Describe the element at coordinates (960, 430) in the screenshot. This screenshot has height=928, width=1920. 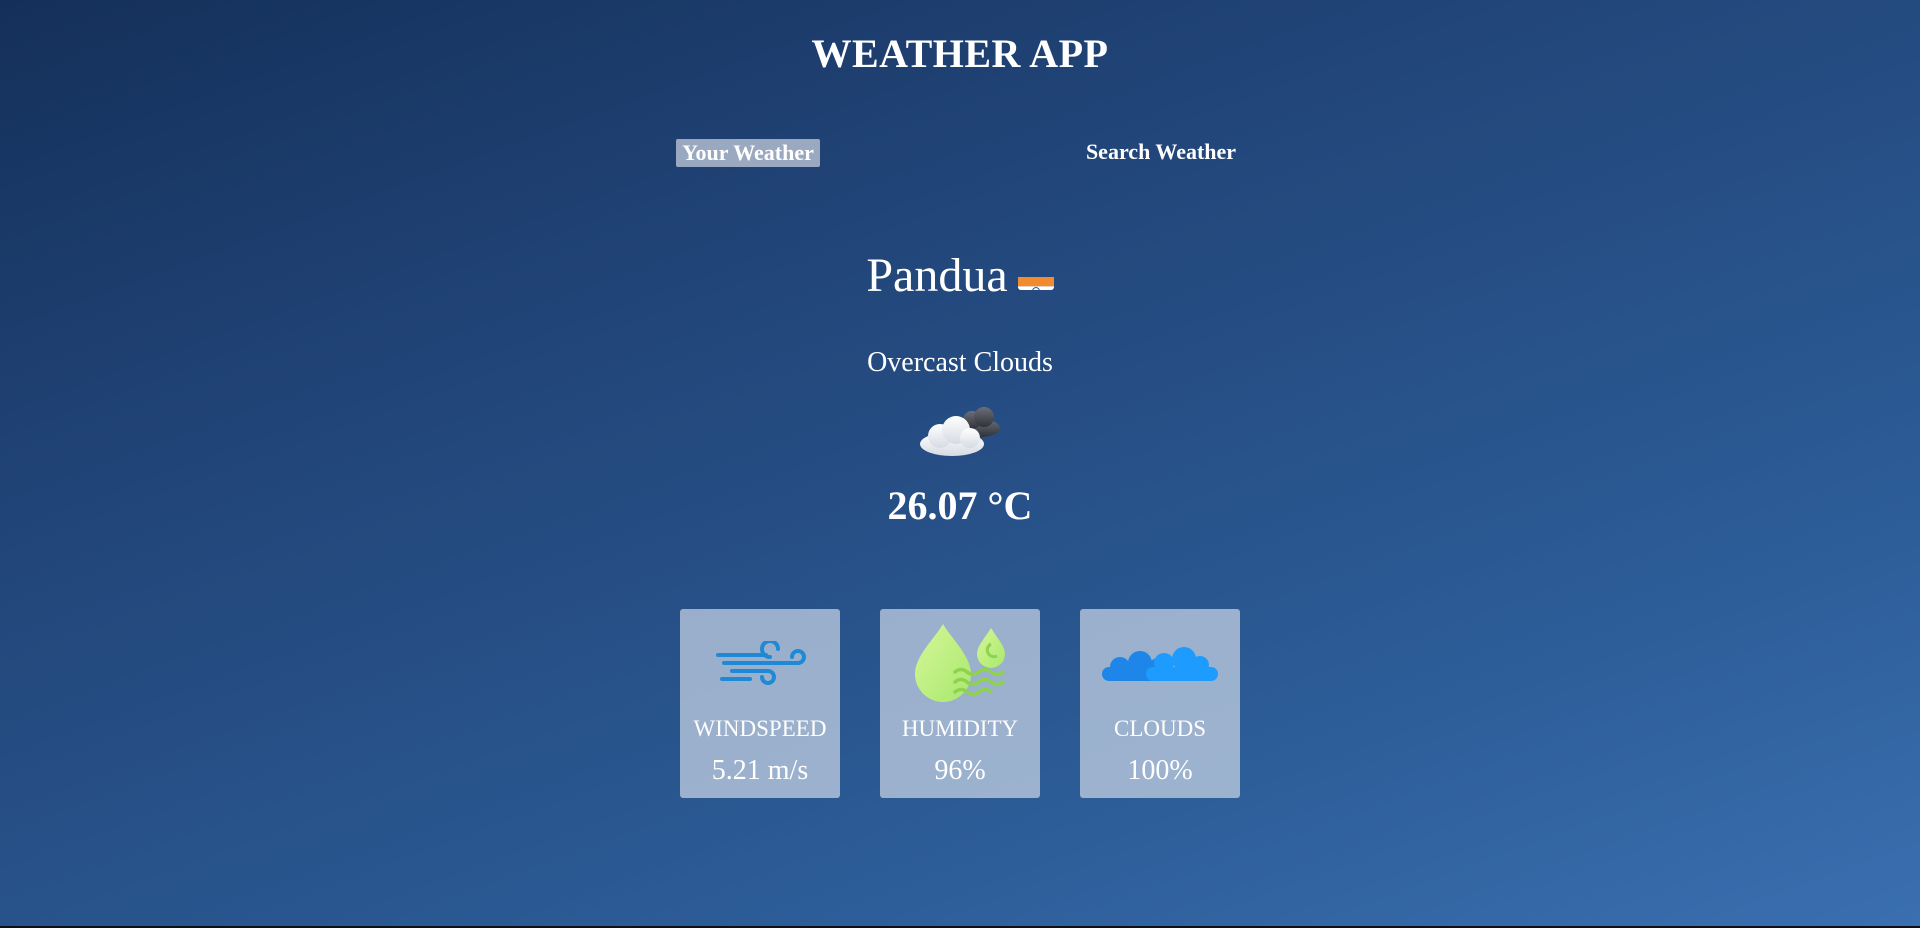
I see `overcast-clouds-icon` at that location.